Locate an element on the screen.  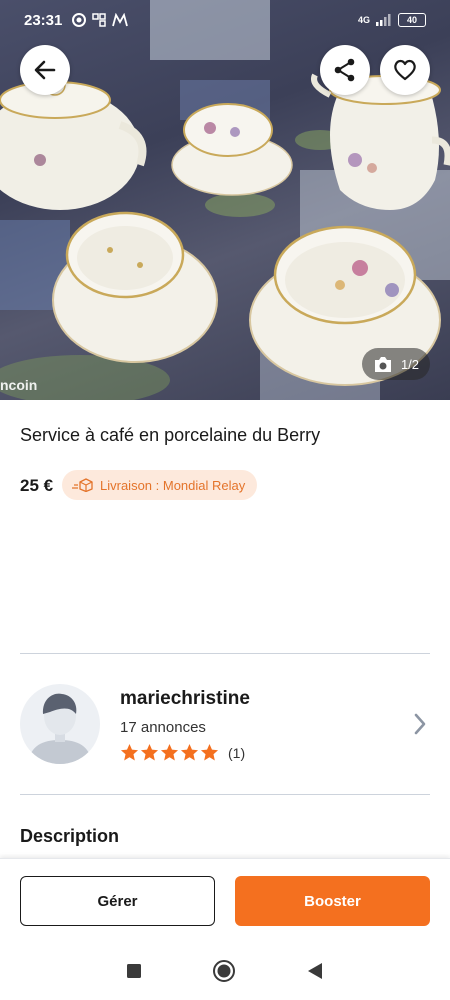
listing-title: Service à café en porcelaine du Berry is located at coordinates (170, 435).